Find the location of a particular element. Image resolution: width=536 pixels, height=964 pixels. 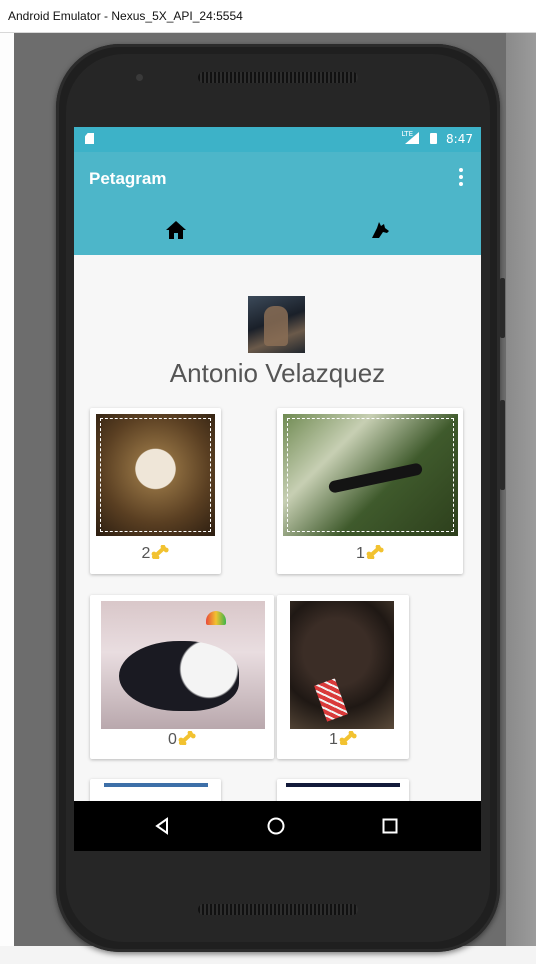

pet-card: 2 is located at coordinates (155, 491).